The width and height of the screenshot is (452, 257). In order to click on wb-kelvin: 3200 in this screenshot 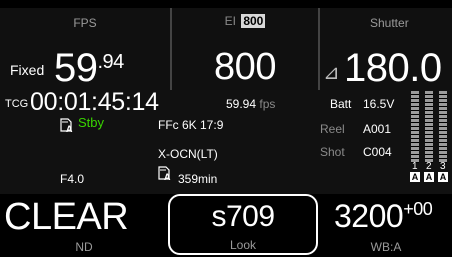, I will do `click(369, 216)`.